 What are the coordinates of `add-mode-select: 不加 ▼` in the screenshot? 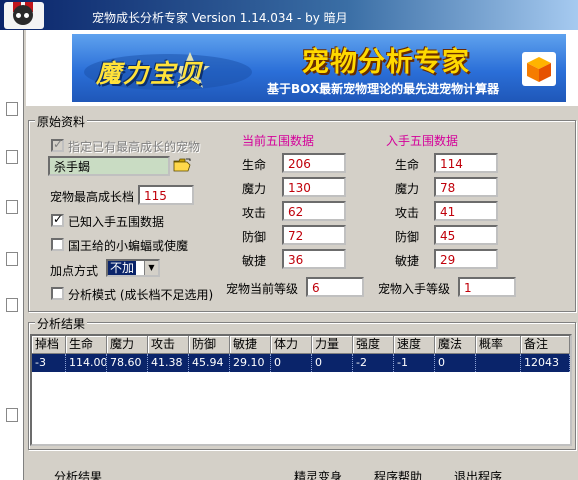 It's located at (133, 268).